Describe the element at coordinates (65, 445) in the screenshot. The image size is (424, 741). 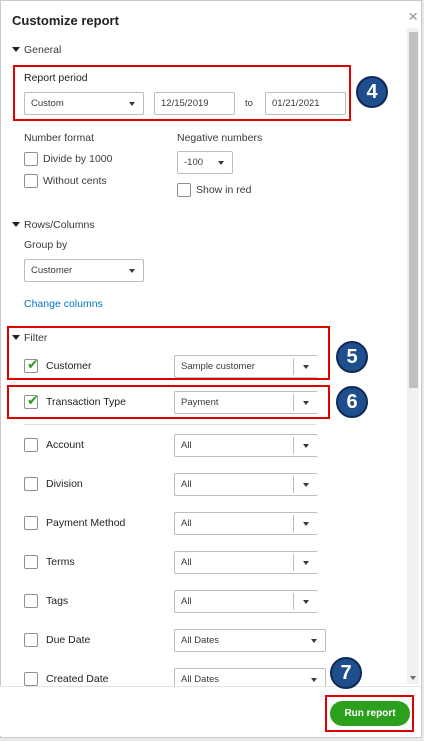
I see `filter-label: Account` at that location.